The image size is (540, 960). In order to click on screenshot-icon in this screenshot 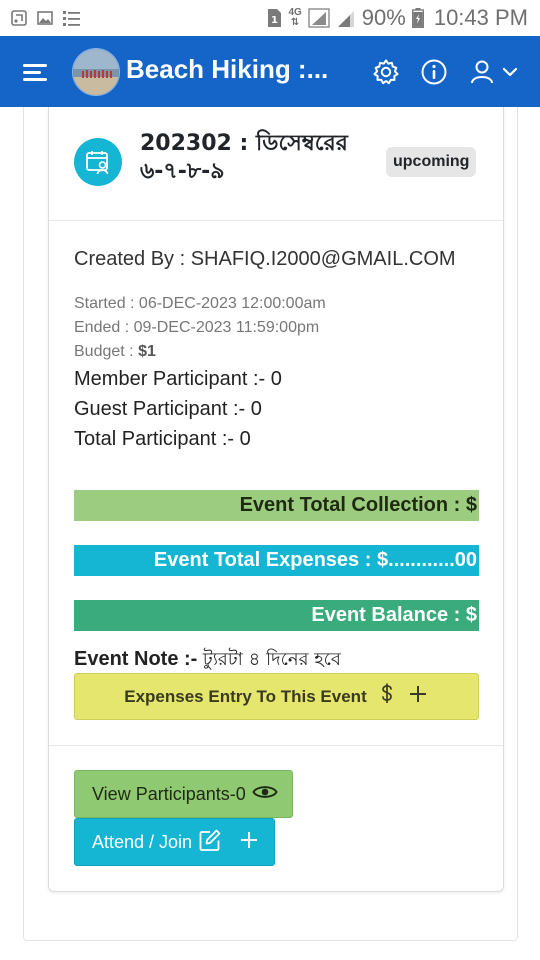, I will do `click(19, 18)`.